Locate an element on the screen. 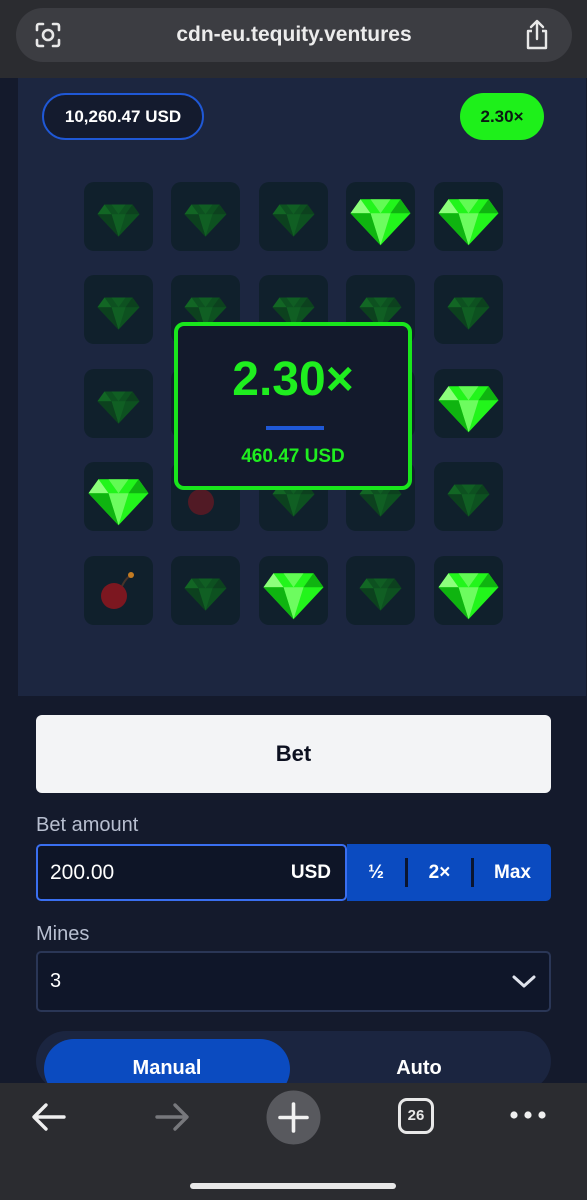 The width and height of the screenshot is (587, 1200). balance-display: 10,260.47 USD is located at coordinates (123, 116).